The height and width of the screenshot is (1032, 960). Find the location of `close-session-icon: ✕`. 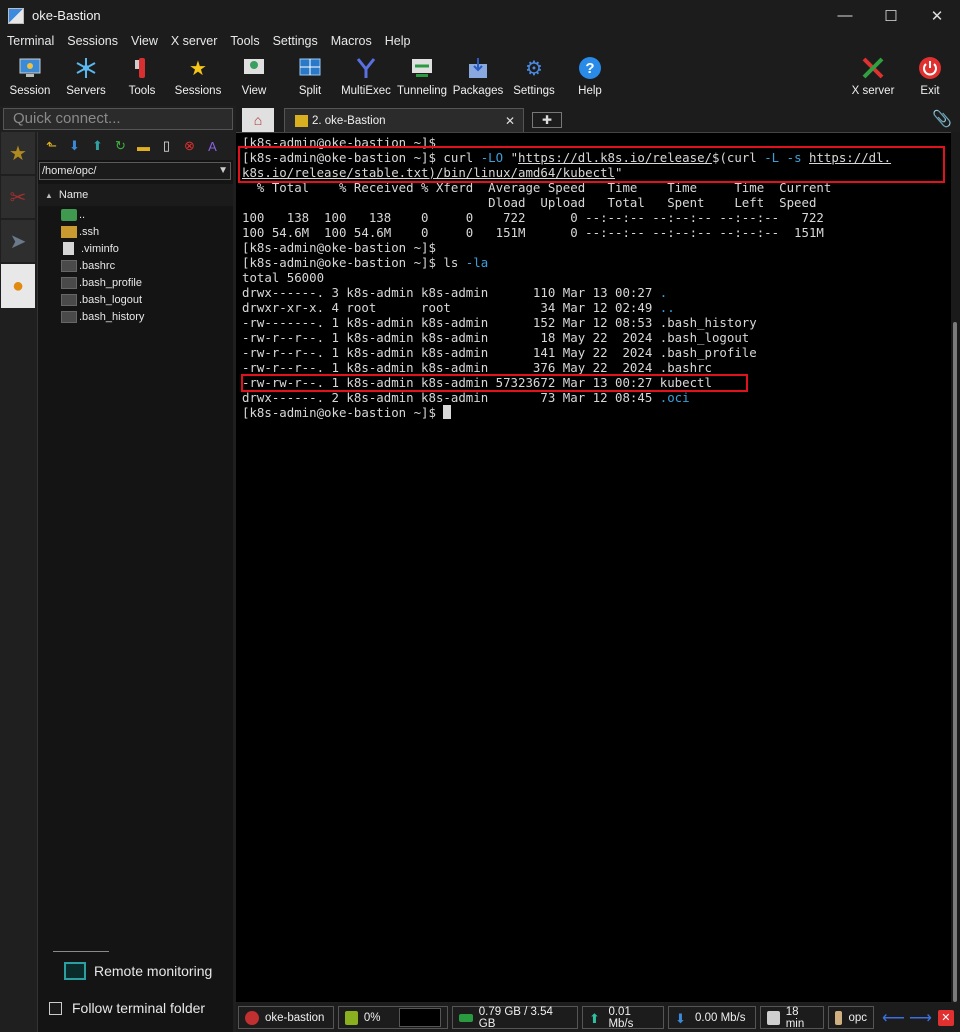

close-session-icon: ✕ is located at coordinates (945, 1017).